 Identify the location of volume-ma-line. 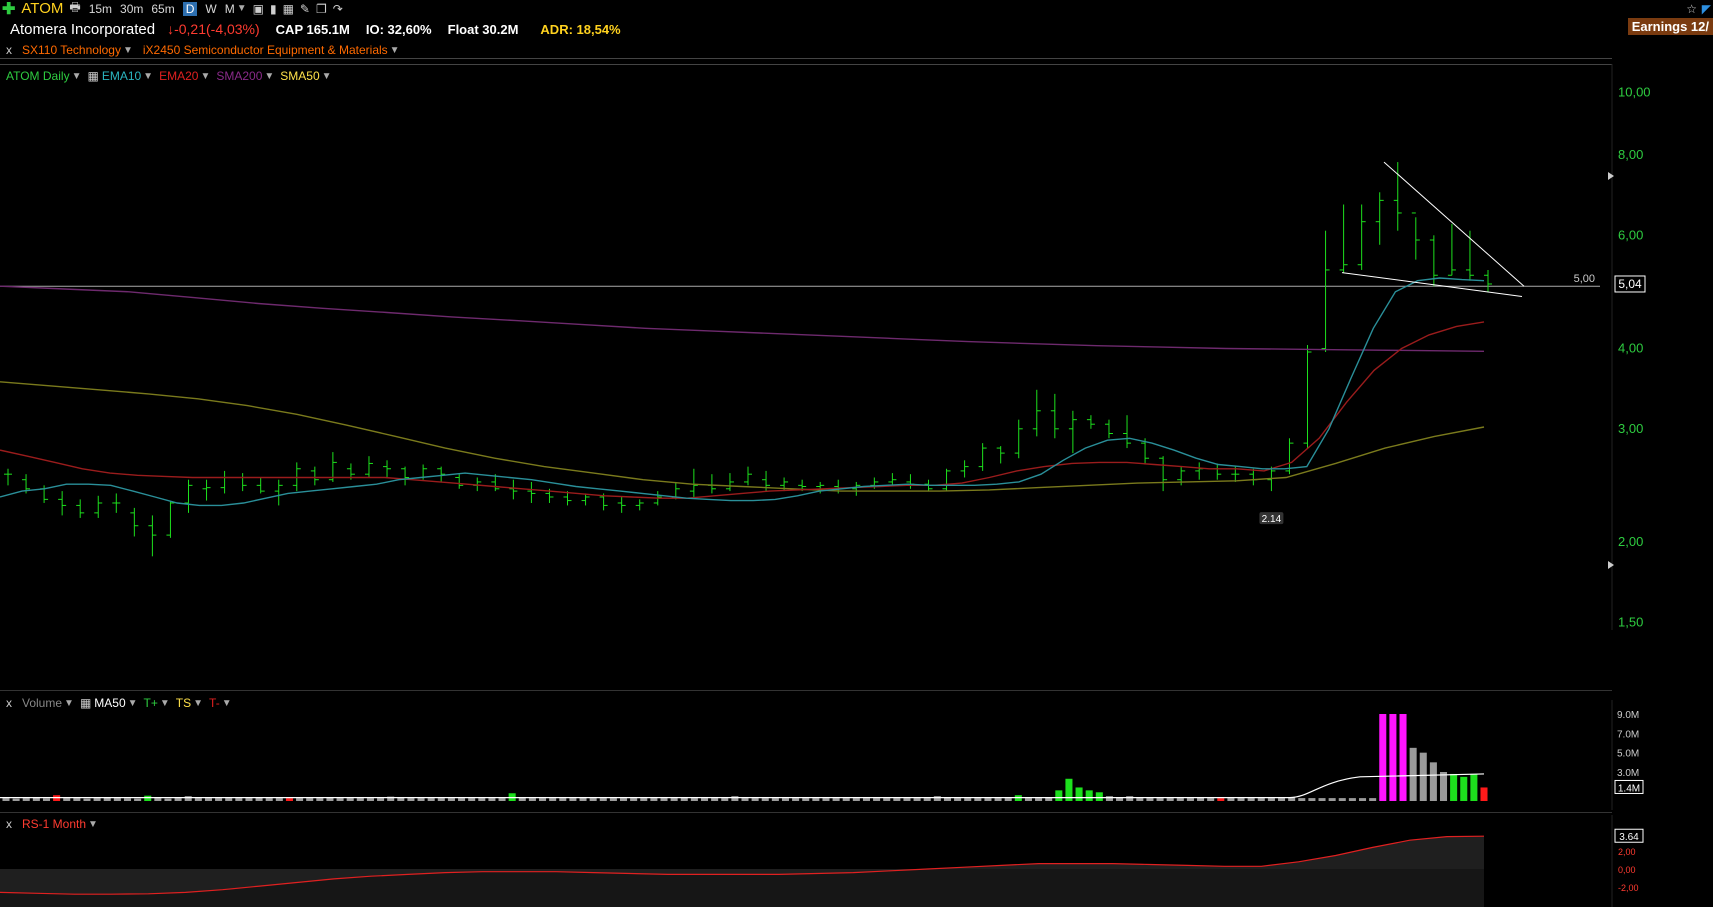
(742, 786).